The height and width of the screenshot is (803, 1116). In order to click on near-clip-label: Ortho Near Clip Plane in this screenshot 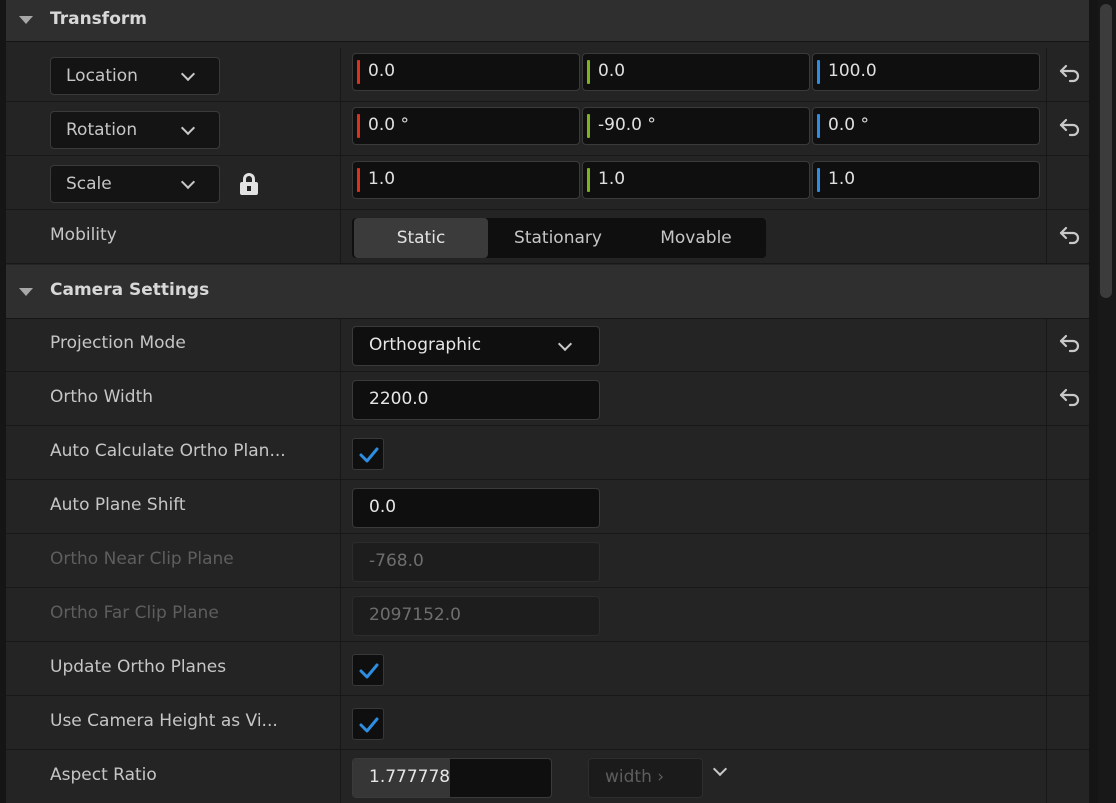, I will do `click(142, 559)`.